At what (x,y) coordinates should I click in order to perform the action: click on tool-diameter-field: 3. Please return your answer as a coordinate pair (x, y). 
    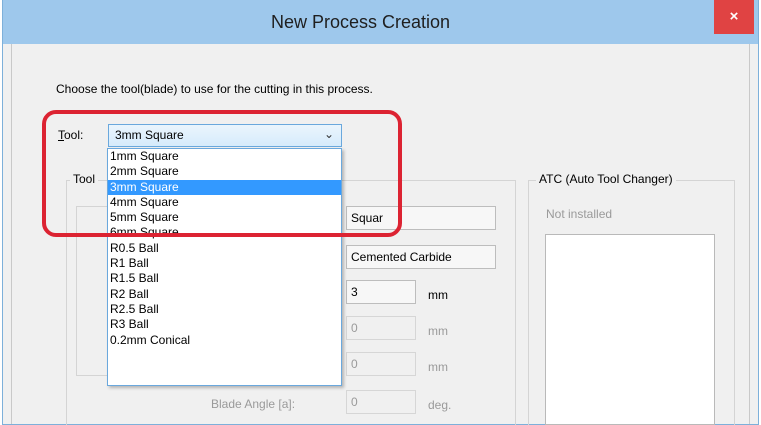
    Looking at the image, I should click on (381, 292).